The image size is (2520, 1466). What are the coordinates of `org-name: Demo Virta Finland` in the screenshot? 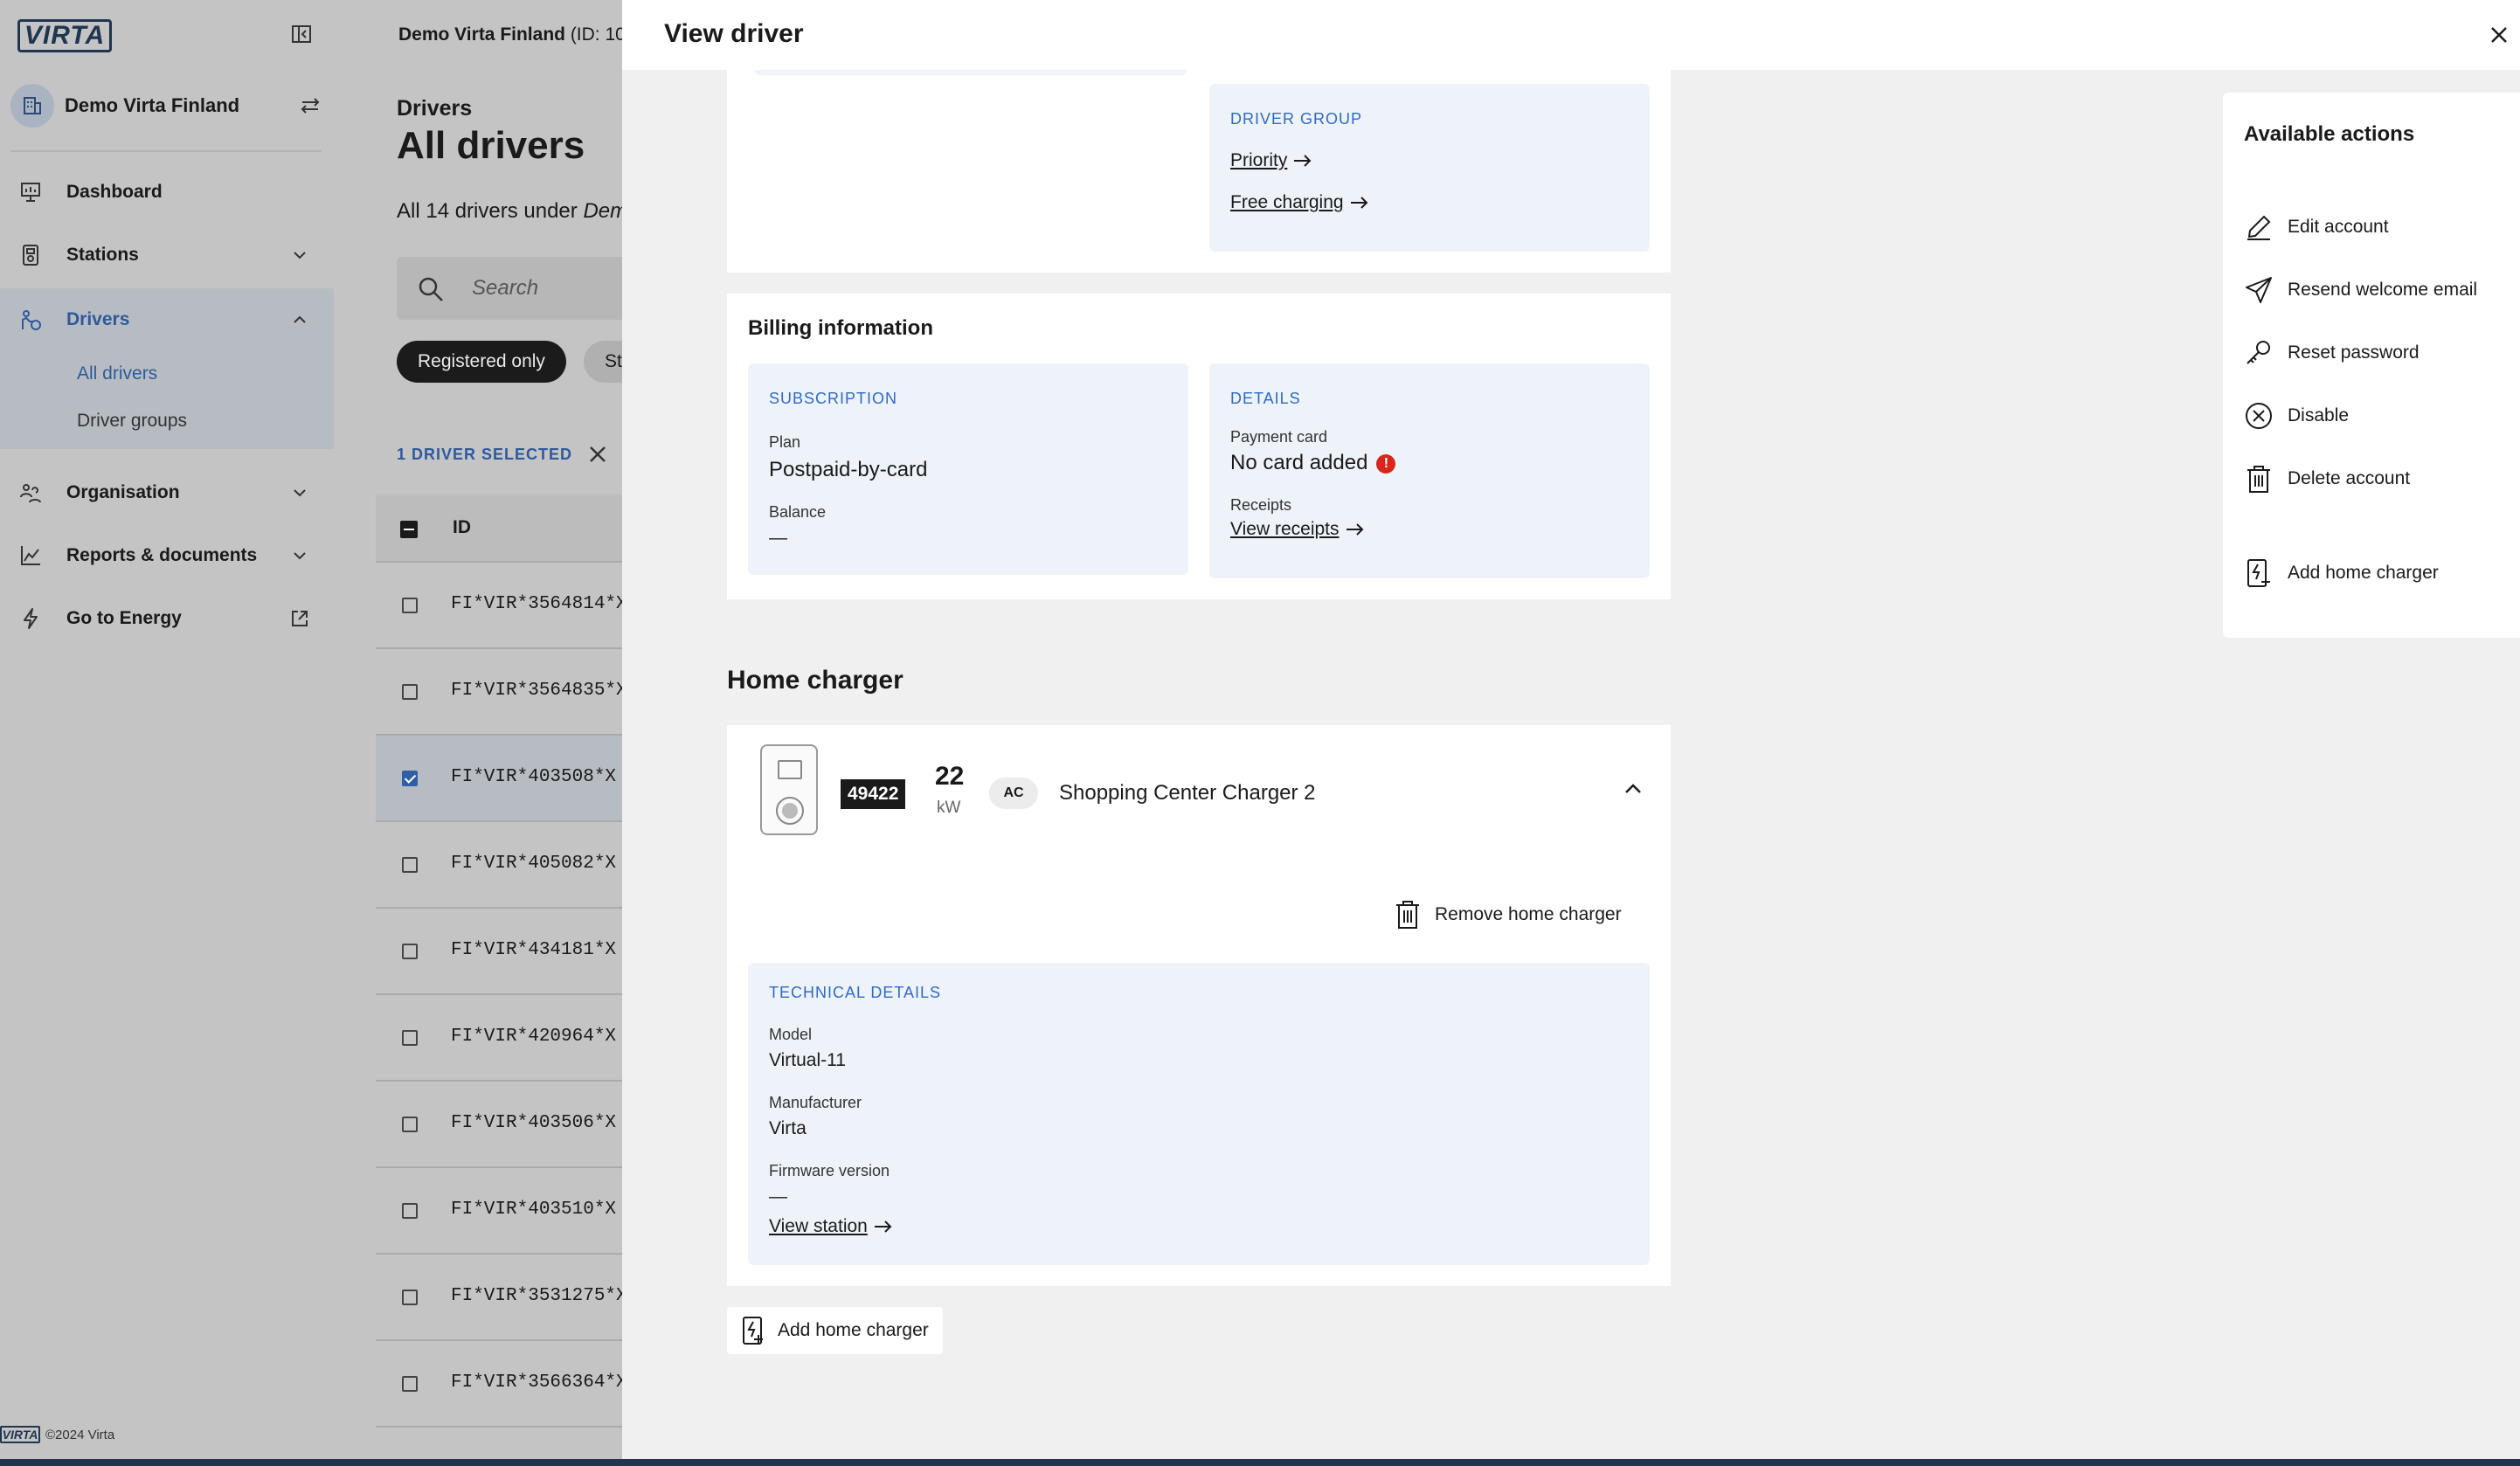 It's located at (152, 105).